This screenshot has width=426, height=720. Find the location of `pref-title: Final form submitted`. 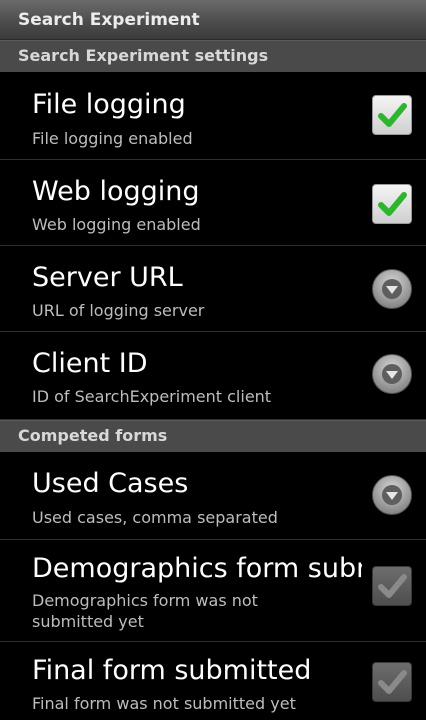

pref-title: Final form submitted is located at coordinates (172, 670).